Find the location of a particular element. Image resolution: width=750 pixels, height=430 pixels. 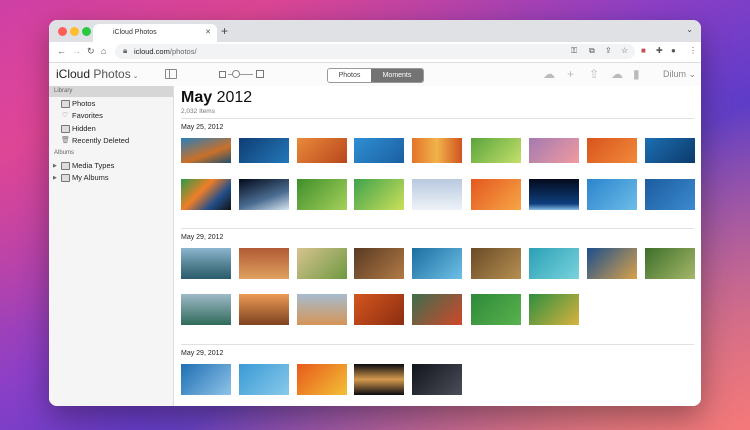

bookmark-star-icon: ☆ is located at coordinates (624, 50).